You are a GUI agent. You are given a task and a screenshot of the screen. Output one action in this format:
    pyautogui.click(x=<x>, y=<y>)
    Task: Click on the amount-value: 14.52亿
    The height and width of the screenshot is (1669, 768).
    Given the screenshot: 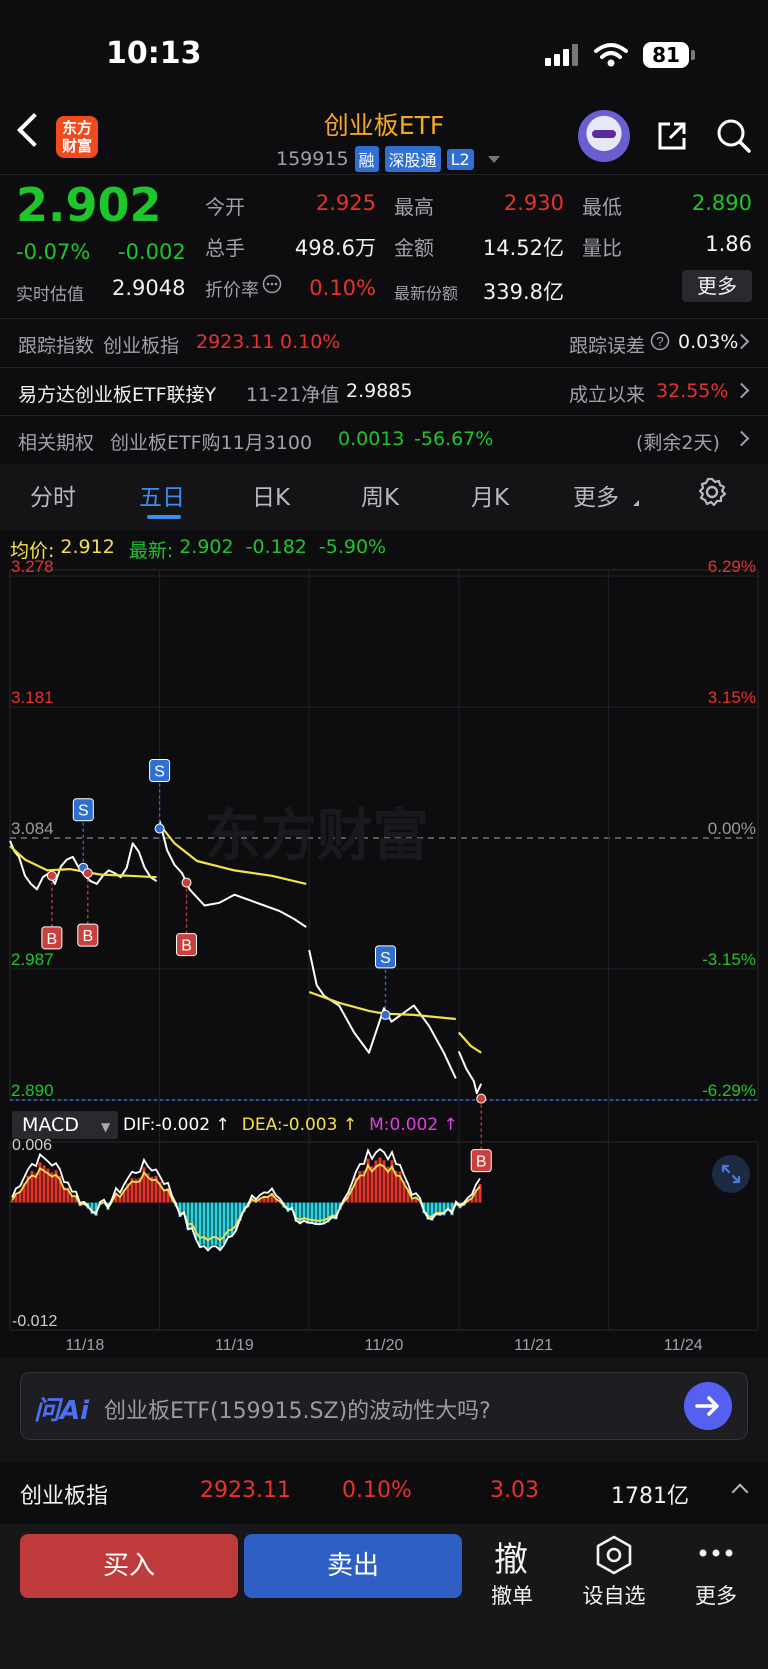 What is the action you would take?
    pyautogui.click(x=523, y=248)
    